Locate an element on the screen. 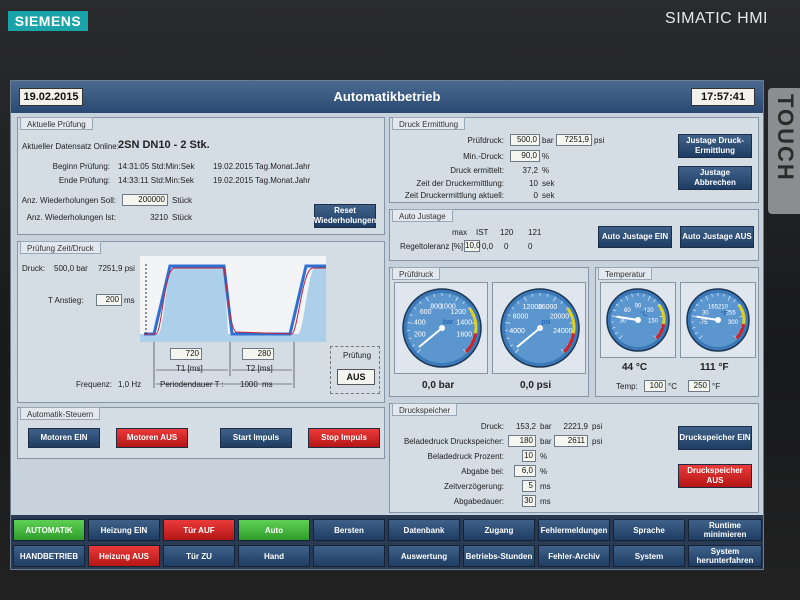 The height and width of the screenshot is (600, 800). nav-heizung-aus: Heizung AUS is located at coordinates (124, 556).